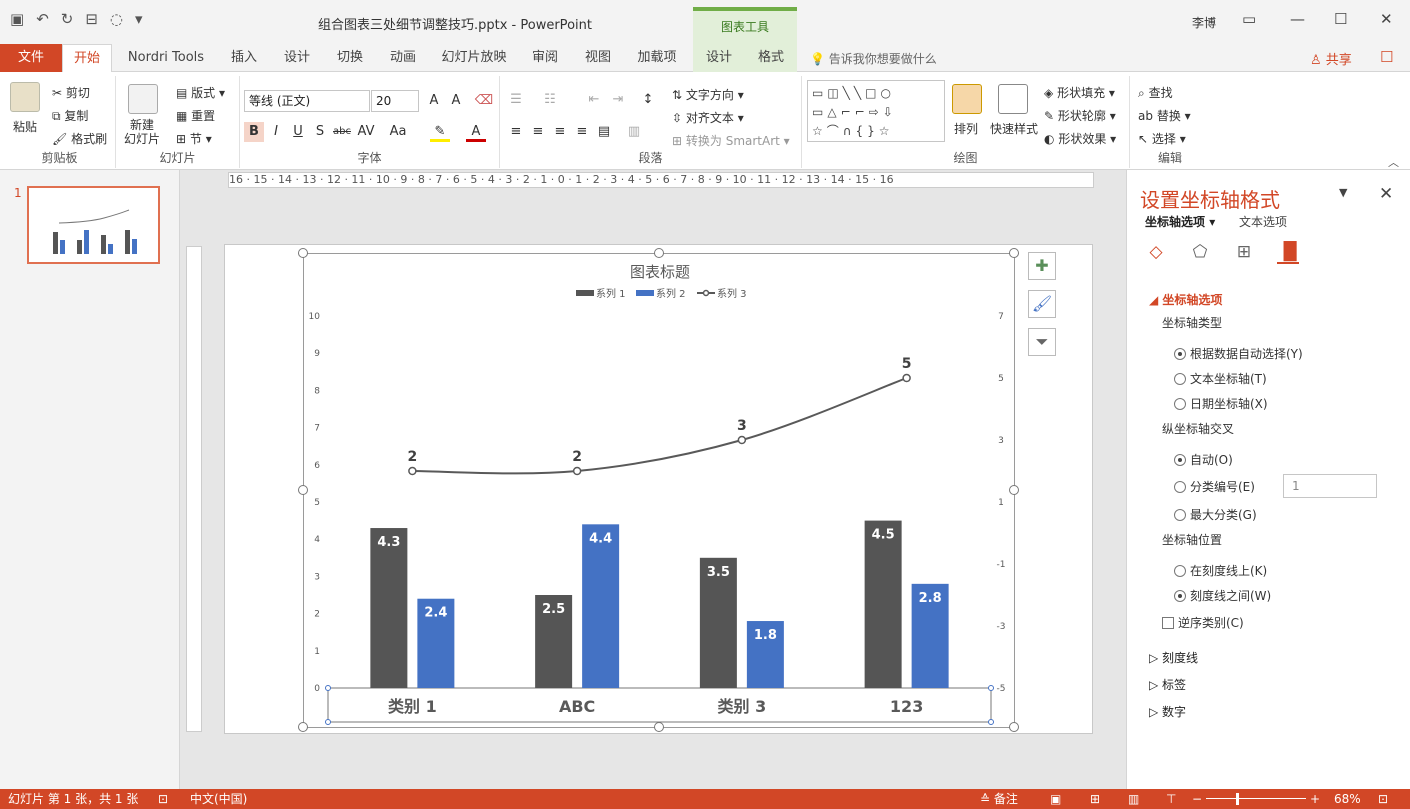  Describe the element at coordinates (1080, 138) in the screenshot. I see `shape-effects-button: ◐ 形状效果 ▾` at that location.